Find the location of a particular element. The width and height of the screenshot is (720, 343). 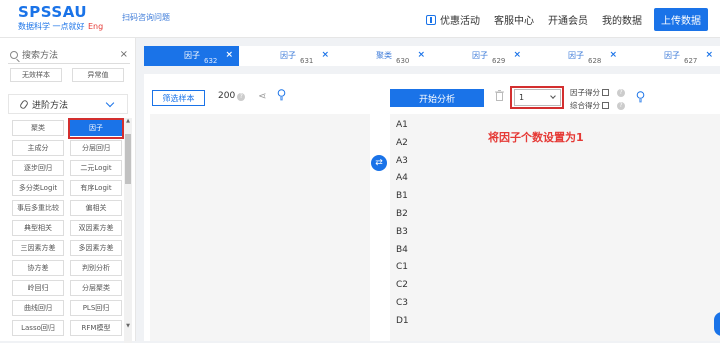

variable-item: C1 is located at coordinates (402, 267).